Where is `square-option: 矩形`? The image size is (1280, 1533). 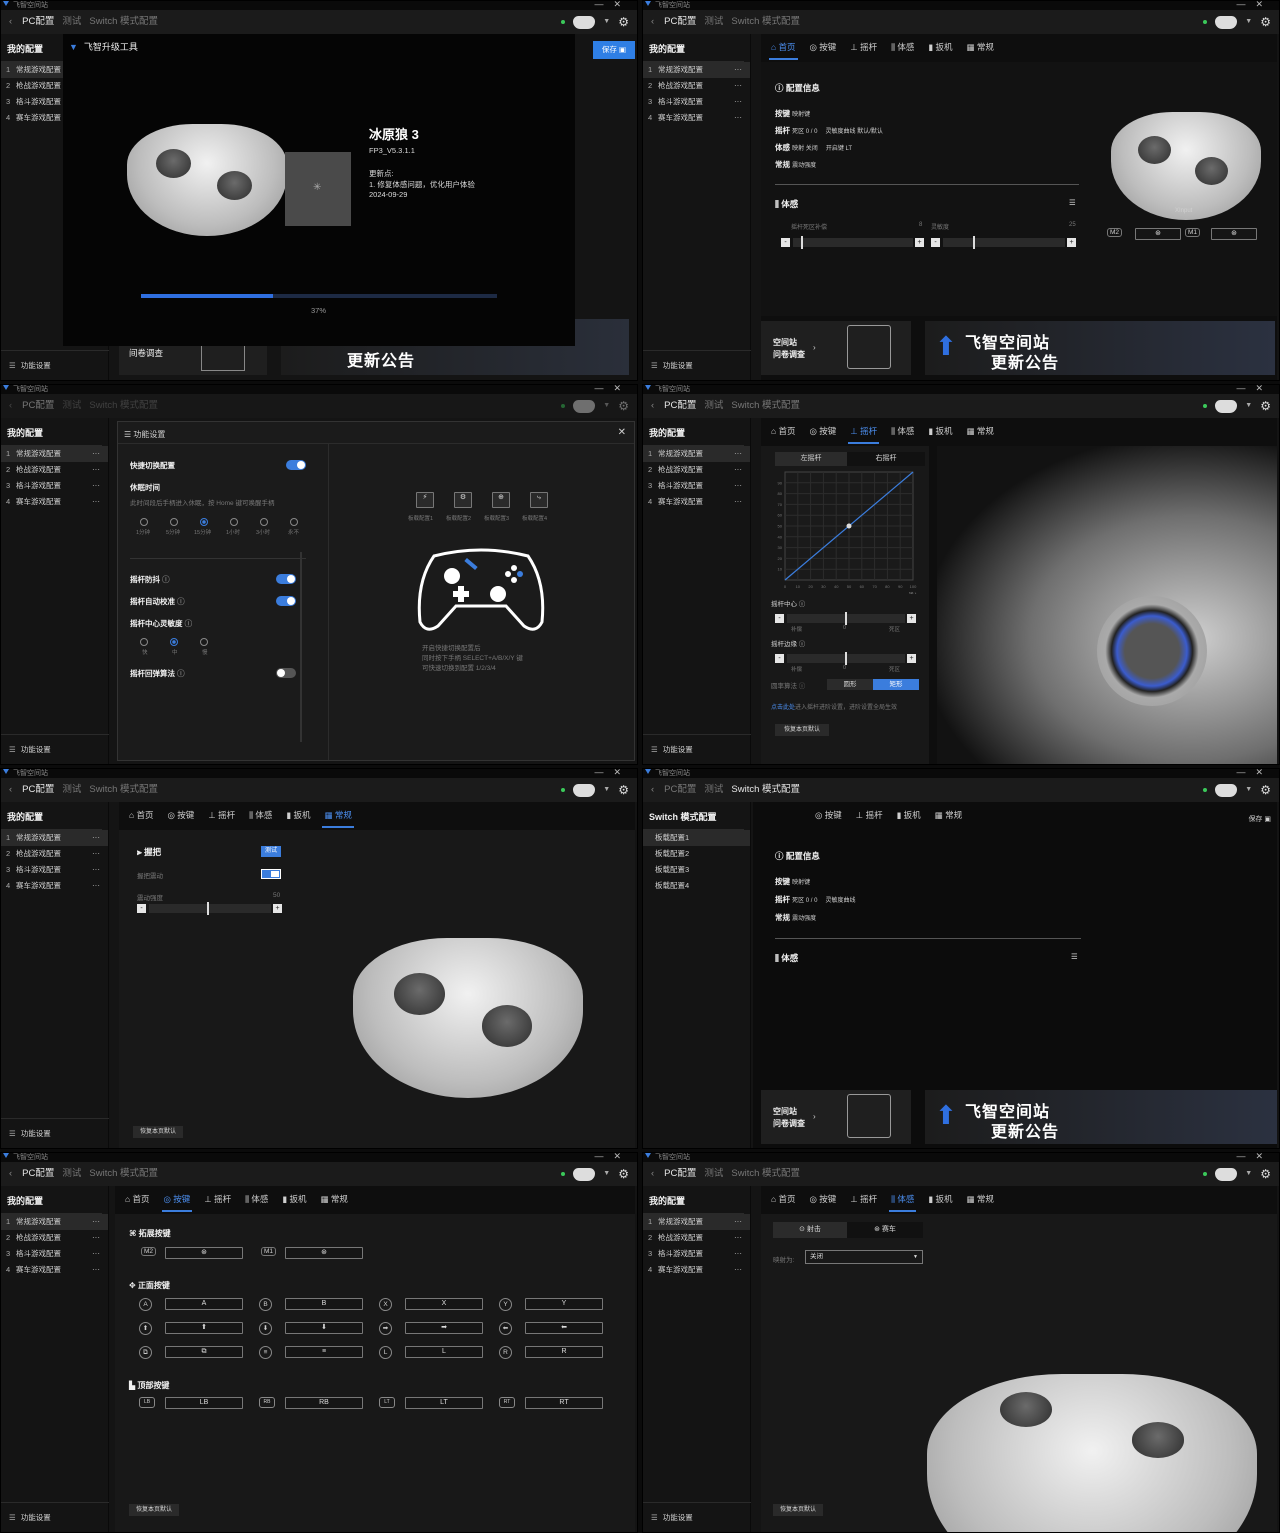 square-option: 矩形 is located at coordinates (896, 684).